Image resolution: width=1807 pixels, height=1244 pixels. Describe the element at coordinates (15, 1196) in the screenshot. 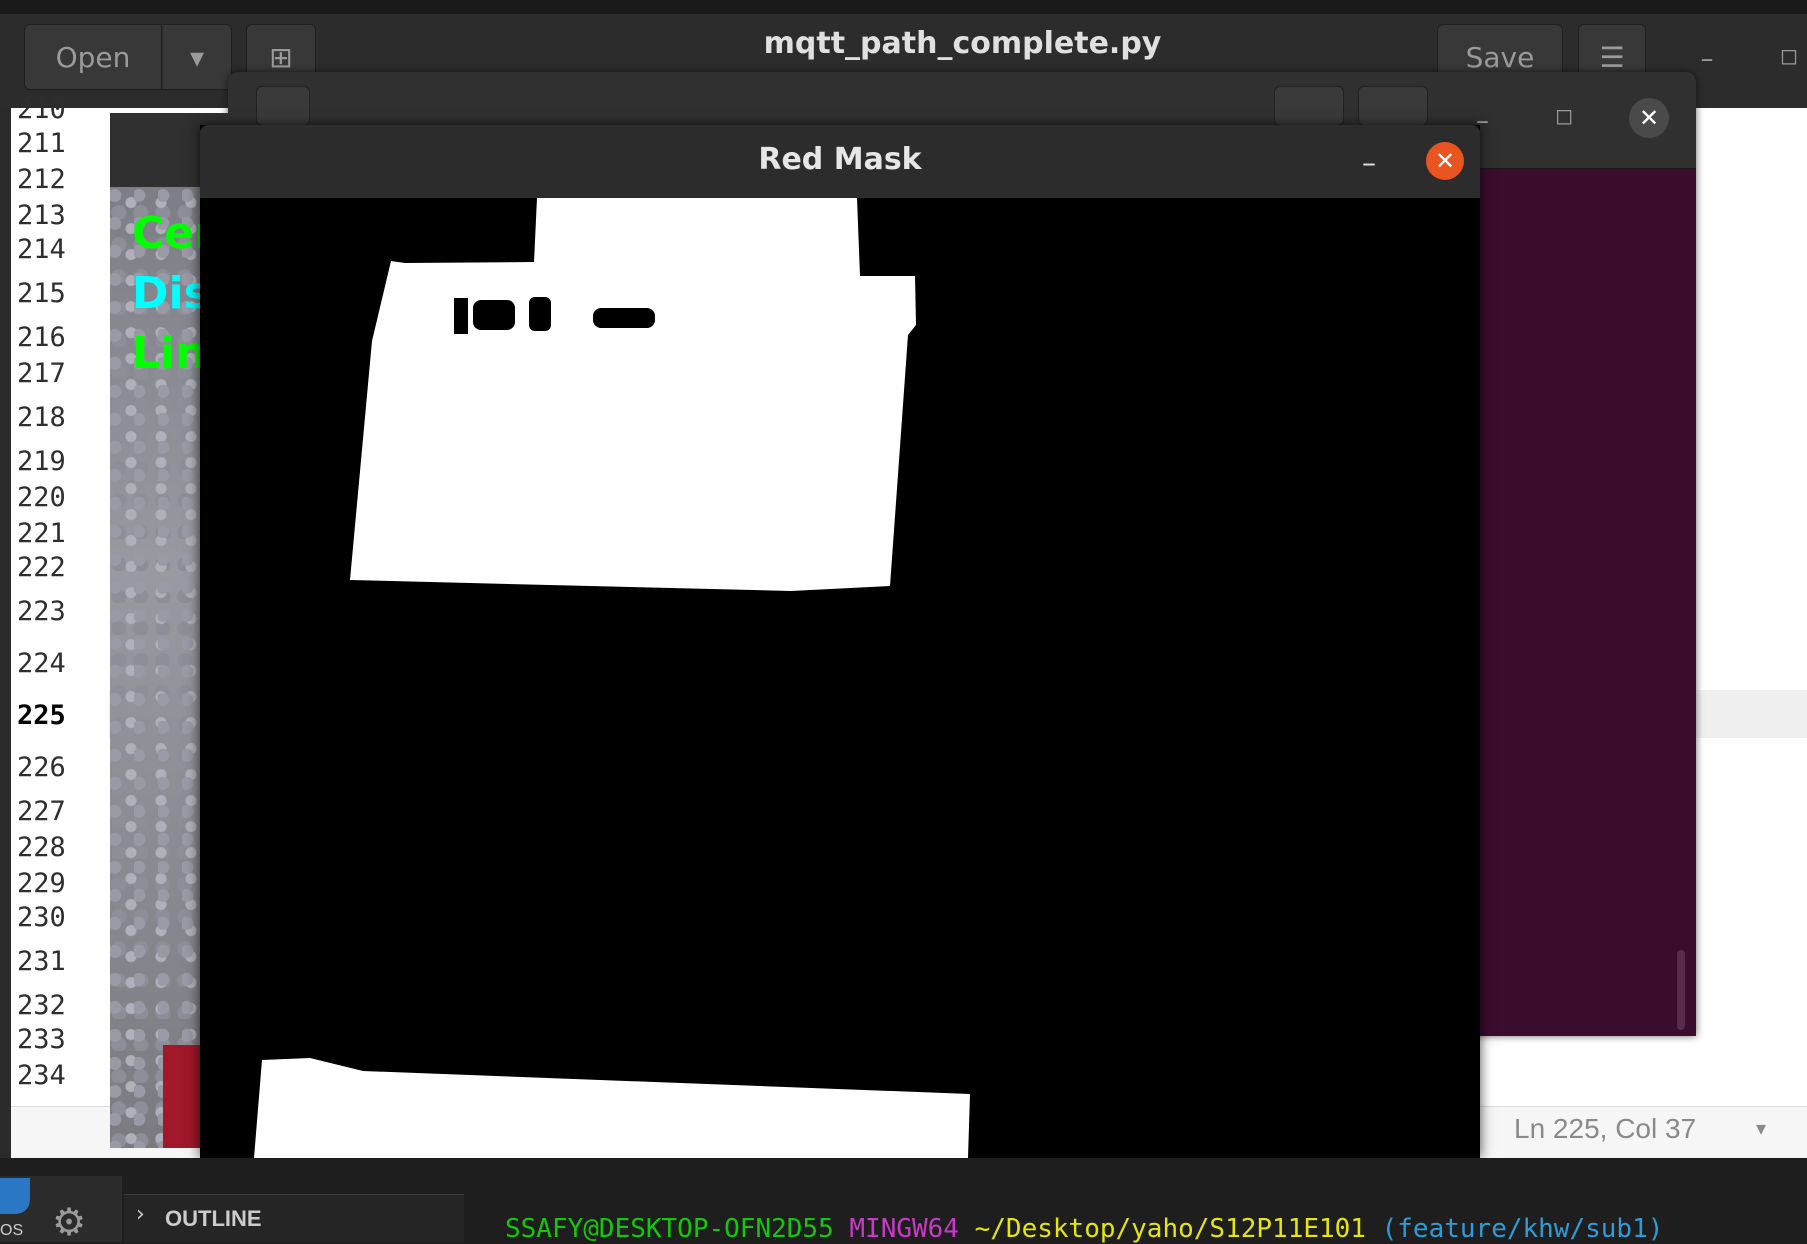

I see `remote-indicator` at that location.